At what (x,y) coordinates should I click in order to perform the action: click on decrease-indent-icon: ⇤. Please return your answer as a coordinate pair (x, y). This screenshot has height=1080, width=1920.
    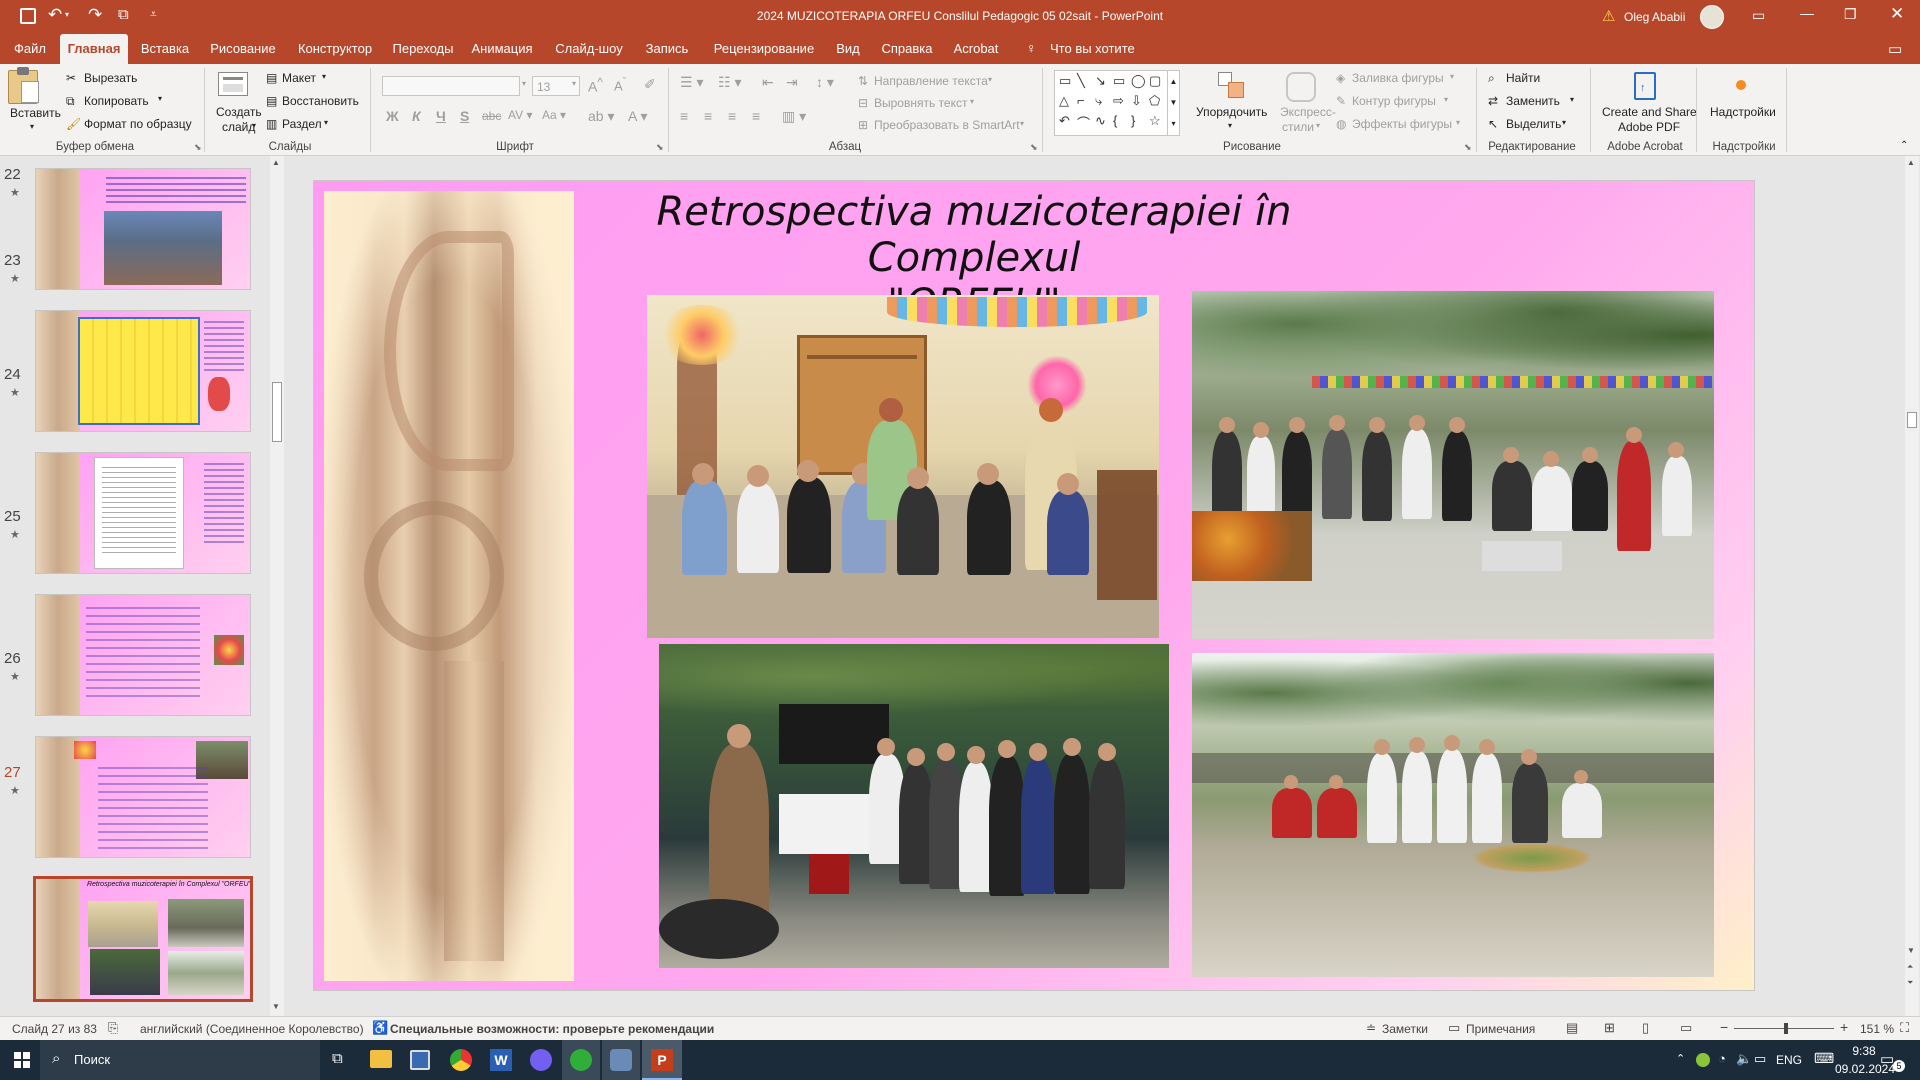
    Looking at the image, I should click on (768, 82).